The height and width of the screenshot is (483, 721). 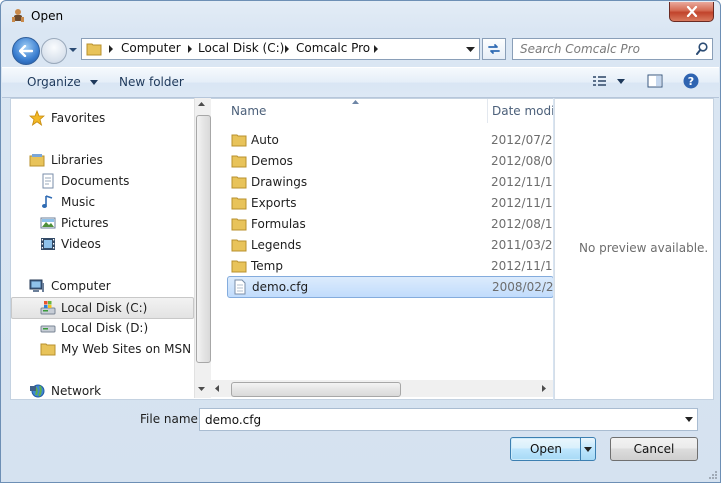 I want to click on file-row: Auto 2012/07/24, so click(x=390, y=140).